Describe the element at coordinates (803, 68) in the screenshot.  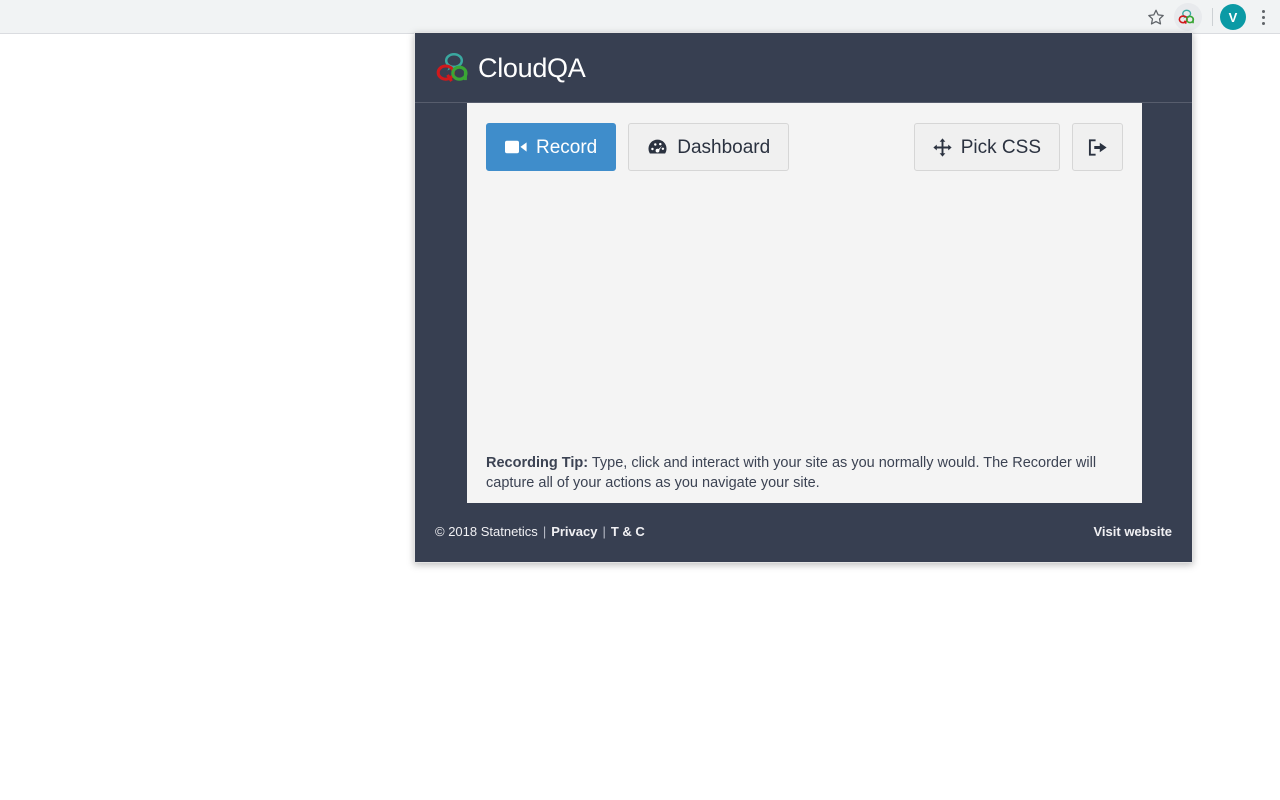
I see `popup-header: CloudQA` at that location.